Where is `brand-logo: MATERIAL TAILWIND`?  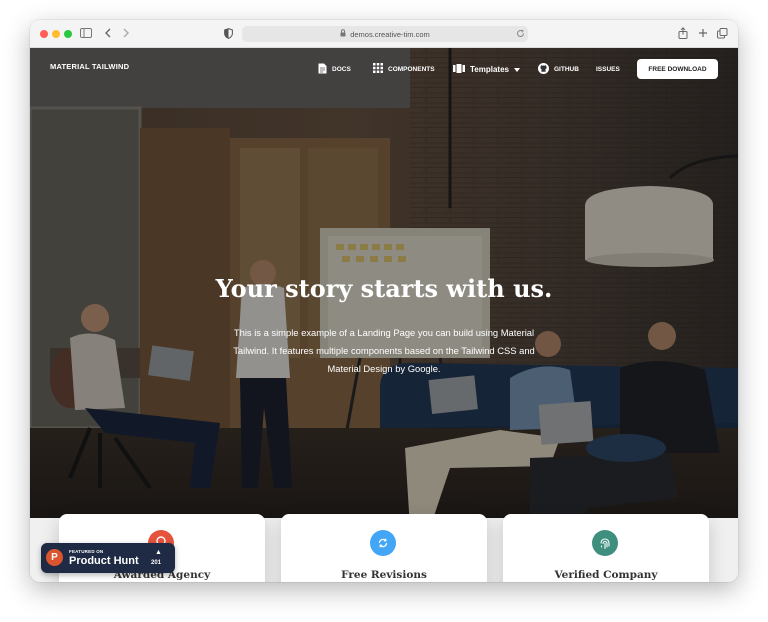
brand-logo: MATERIAL TAILWIND is located at coordinates (89, 66).